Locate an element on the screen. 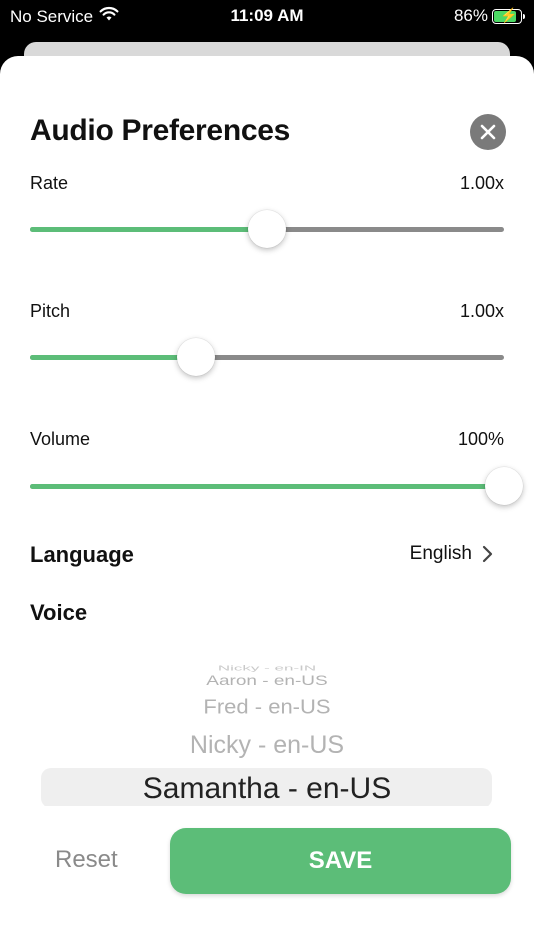  close-icon is located at coordinates (488, 132).